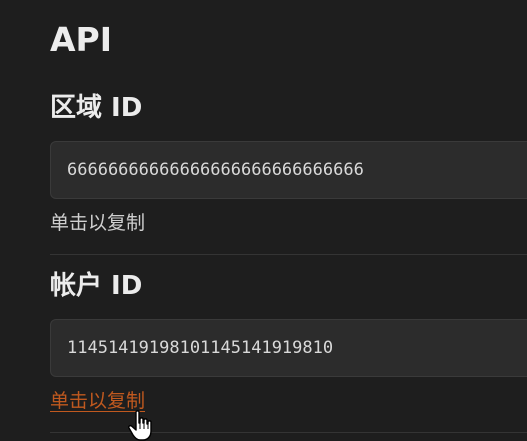 The height and width of the screenshot is (441, 527). I want to click on zone-id-copy-link: 单击以复制, so click(97, 223).